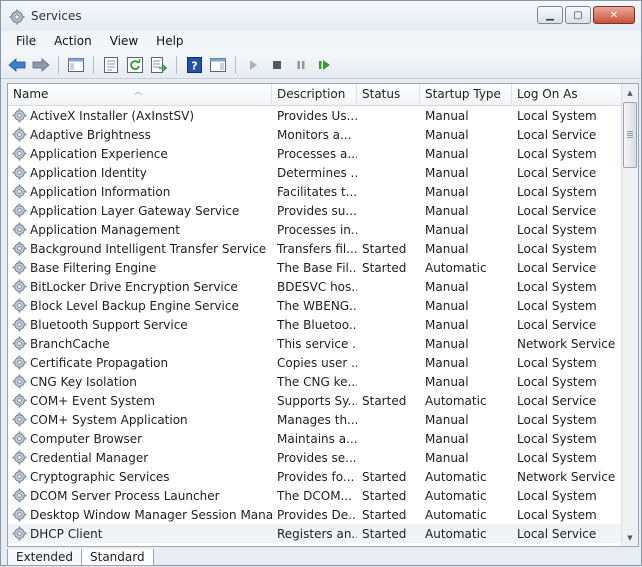 This screenshot has height=567, width=642. What do you see at coordinates (466, 95) in the screenshot?
I see `column-header-startup-type: Startup Type` at bounding box center [466, 95].